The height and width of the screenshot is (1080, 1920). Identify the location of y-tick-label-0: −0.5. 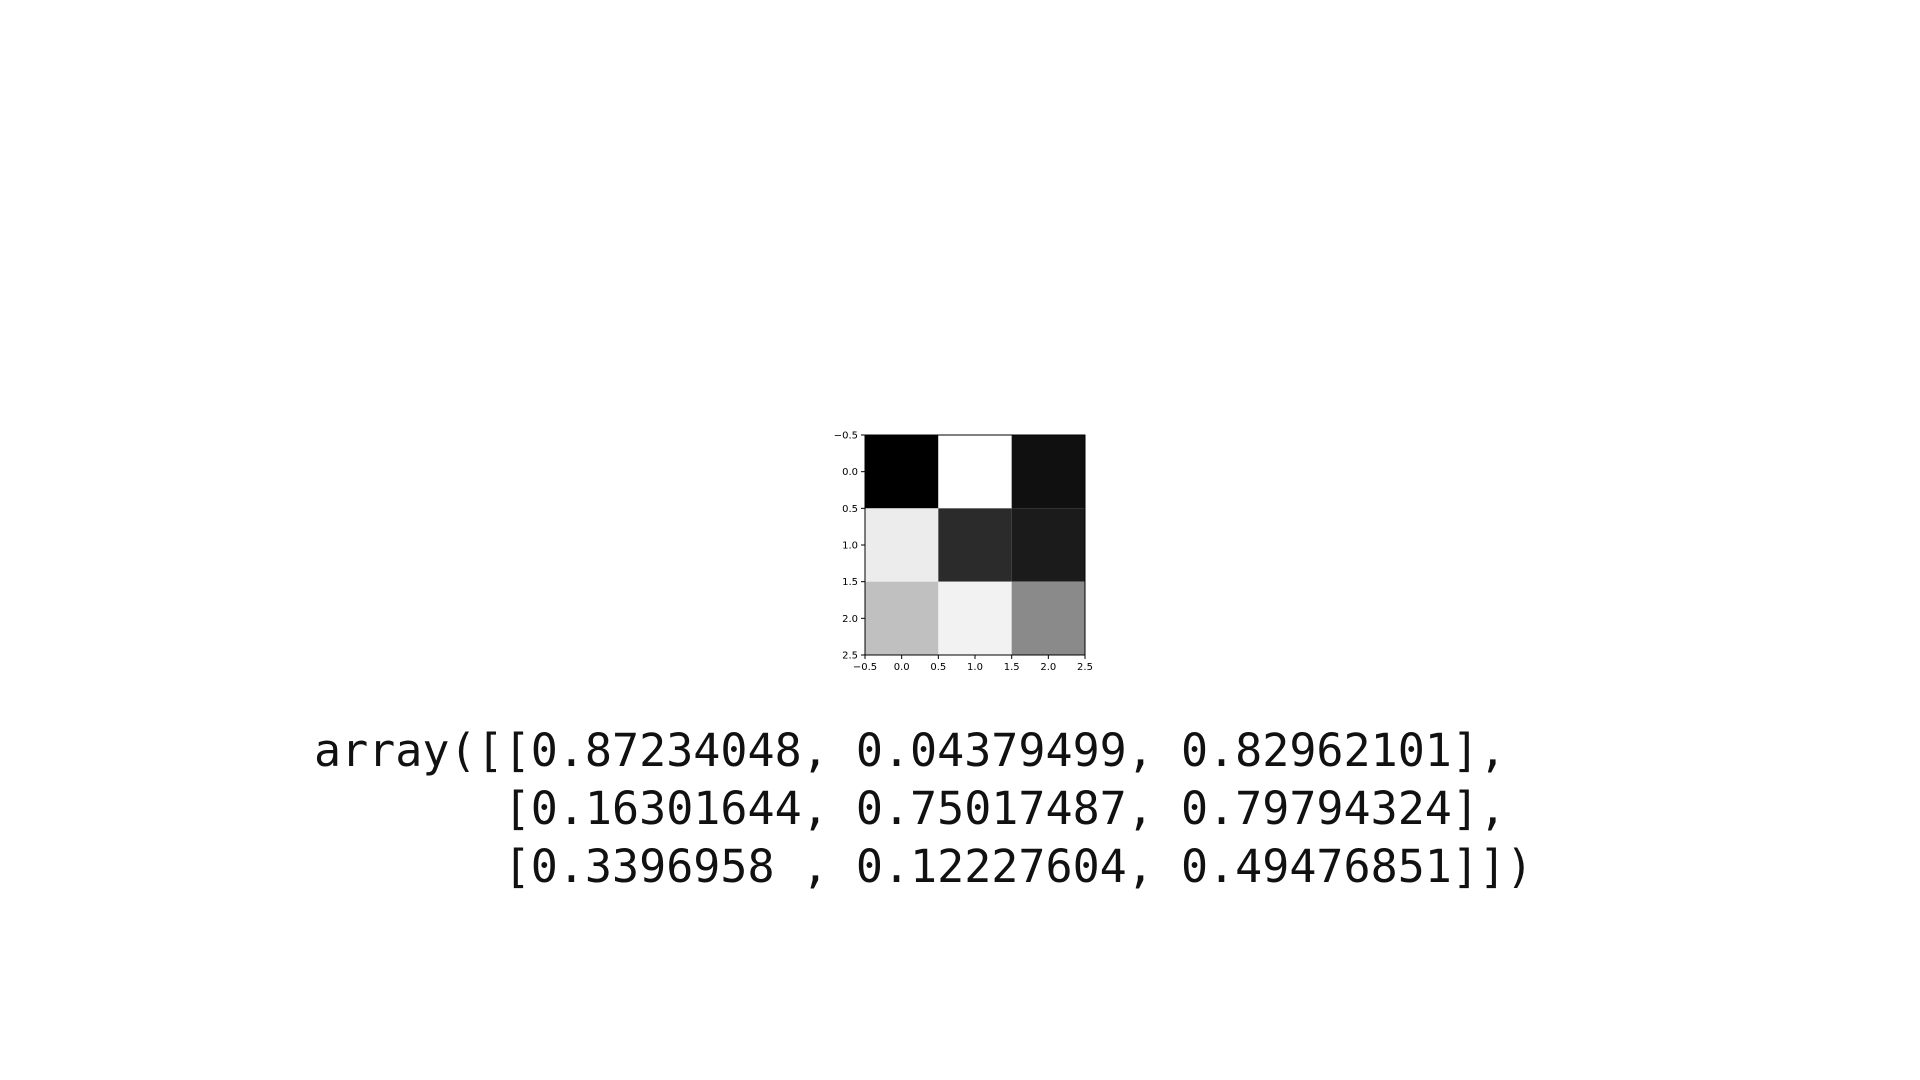
(846, 436).